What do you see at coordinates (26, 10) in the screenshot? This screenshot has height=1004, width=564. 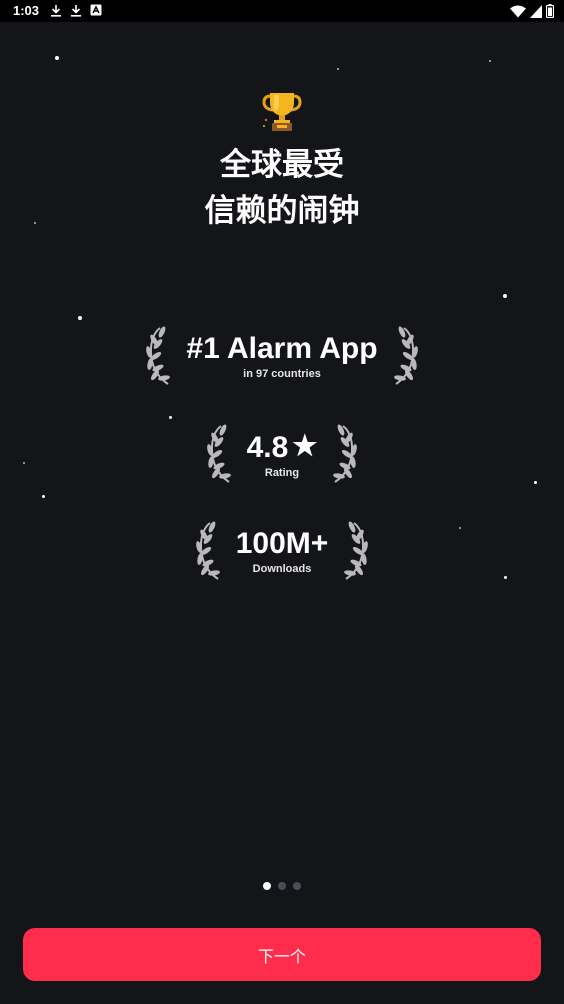 I see `status-time: 1:03` at bounding box center [26, 10].